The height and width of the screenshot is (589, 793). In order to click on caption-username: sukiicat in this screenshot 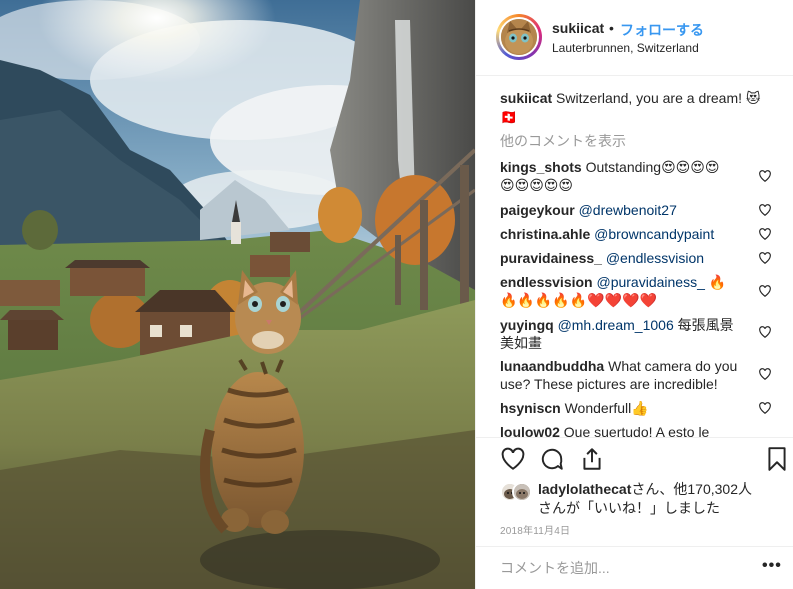, I will do `click(526, 98)`.